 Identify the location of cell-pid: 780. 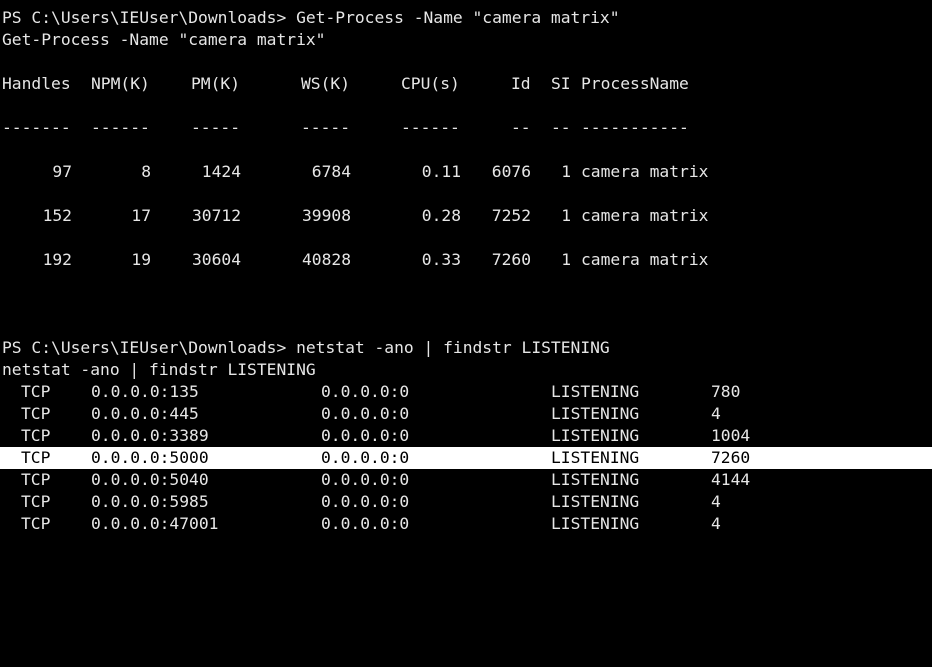
(726, 391).